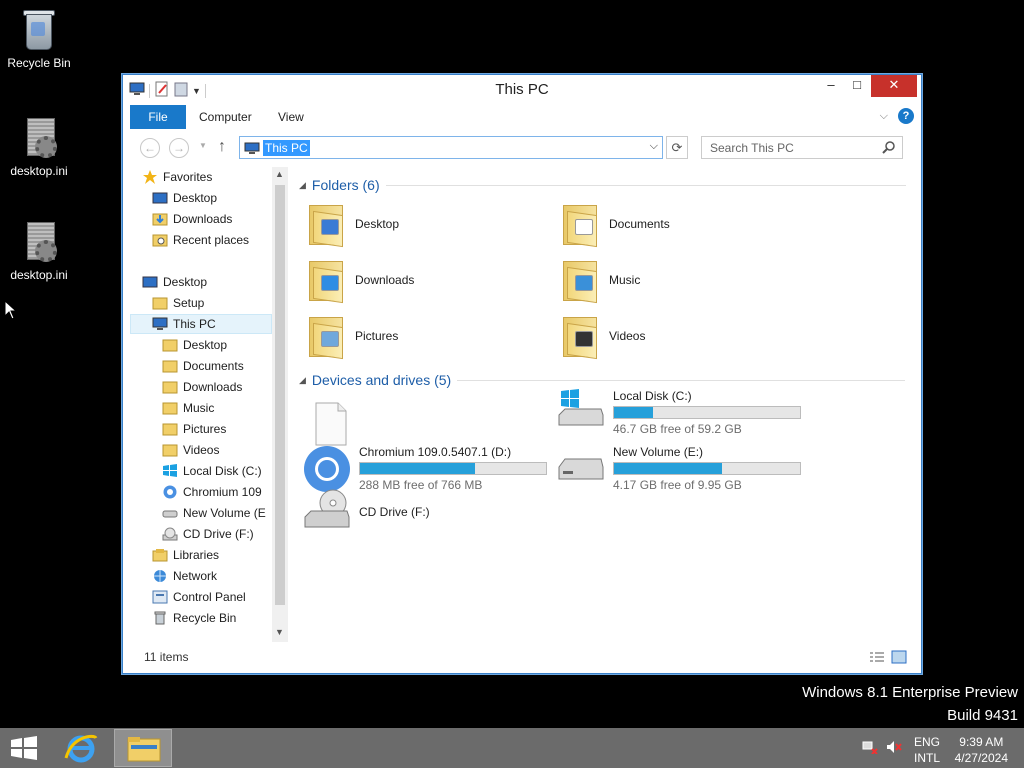 The image size is (1024, 768). I want to click on folder-item: Music, so click(601, 280).